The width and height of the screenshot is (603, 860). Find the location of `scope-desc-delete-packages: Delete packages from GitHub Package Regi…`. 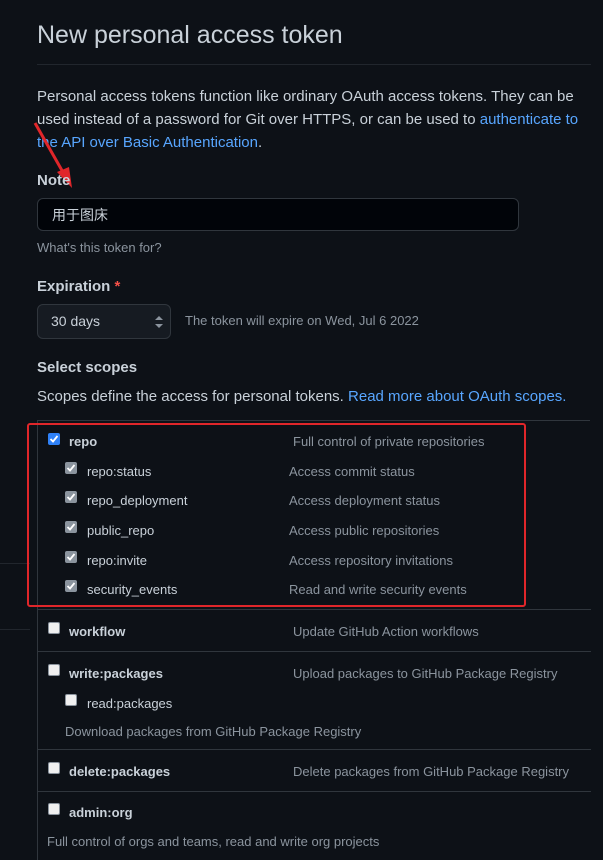

scope-desc-delete-packages: Delete packages from GitHub Package Regi… is located at coordinates (431, 771).